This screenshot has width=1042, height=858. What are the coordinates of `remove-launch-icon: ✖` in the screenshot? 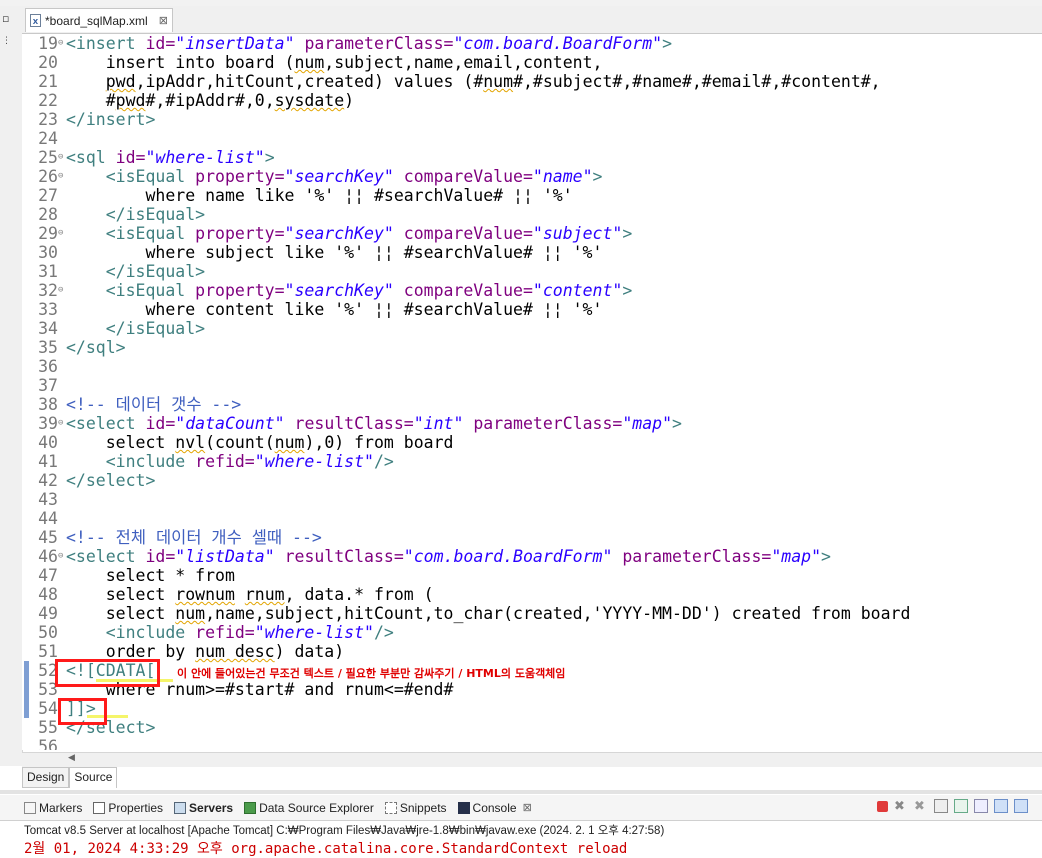 It's located at (901, 806).